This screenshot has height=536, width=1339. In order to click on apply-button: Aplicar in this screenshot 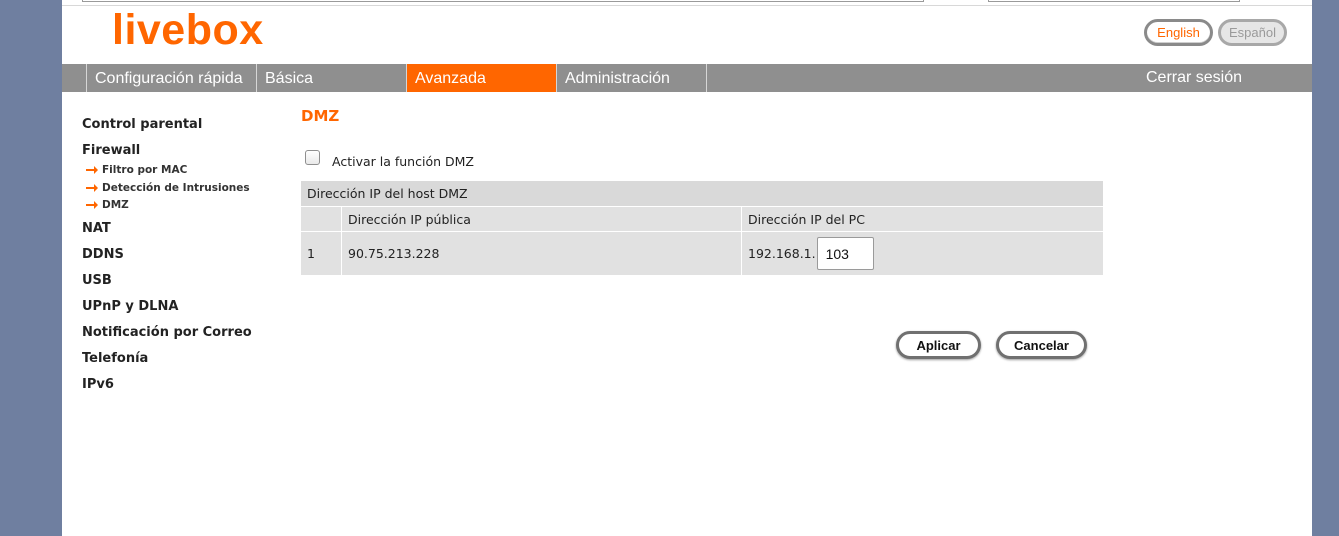, I will do `click(938, 345)`.